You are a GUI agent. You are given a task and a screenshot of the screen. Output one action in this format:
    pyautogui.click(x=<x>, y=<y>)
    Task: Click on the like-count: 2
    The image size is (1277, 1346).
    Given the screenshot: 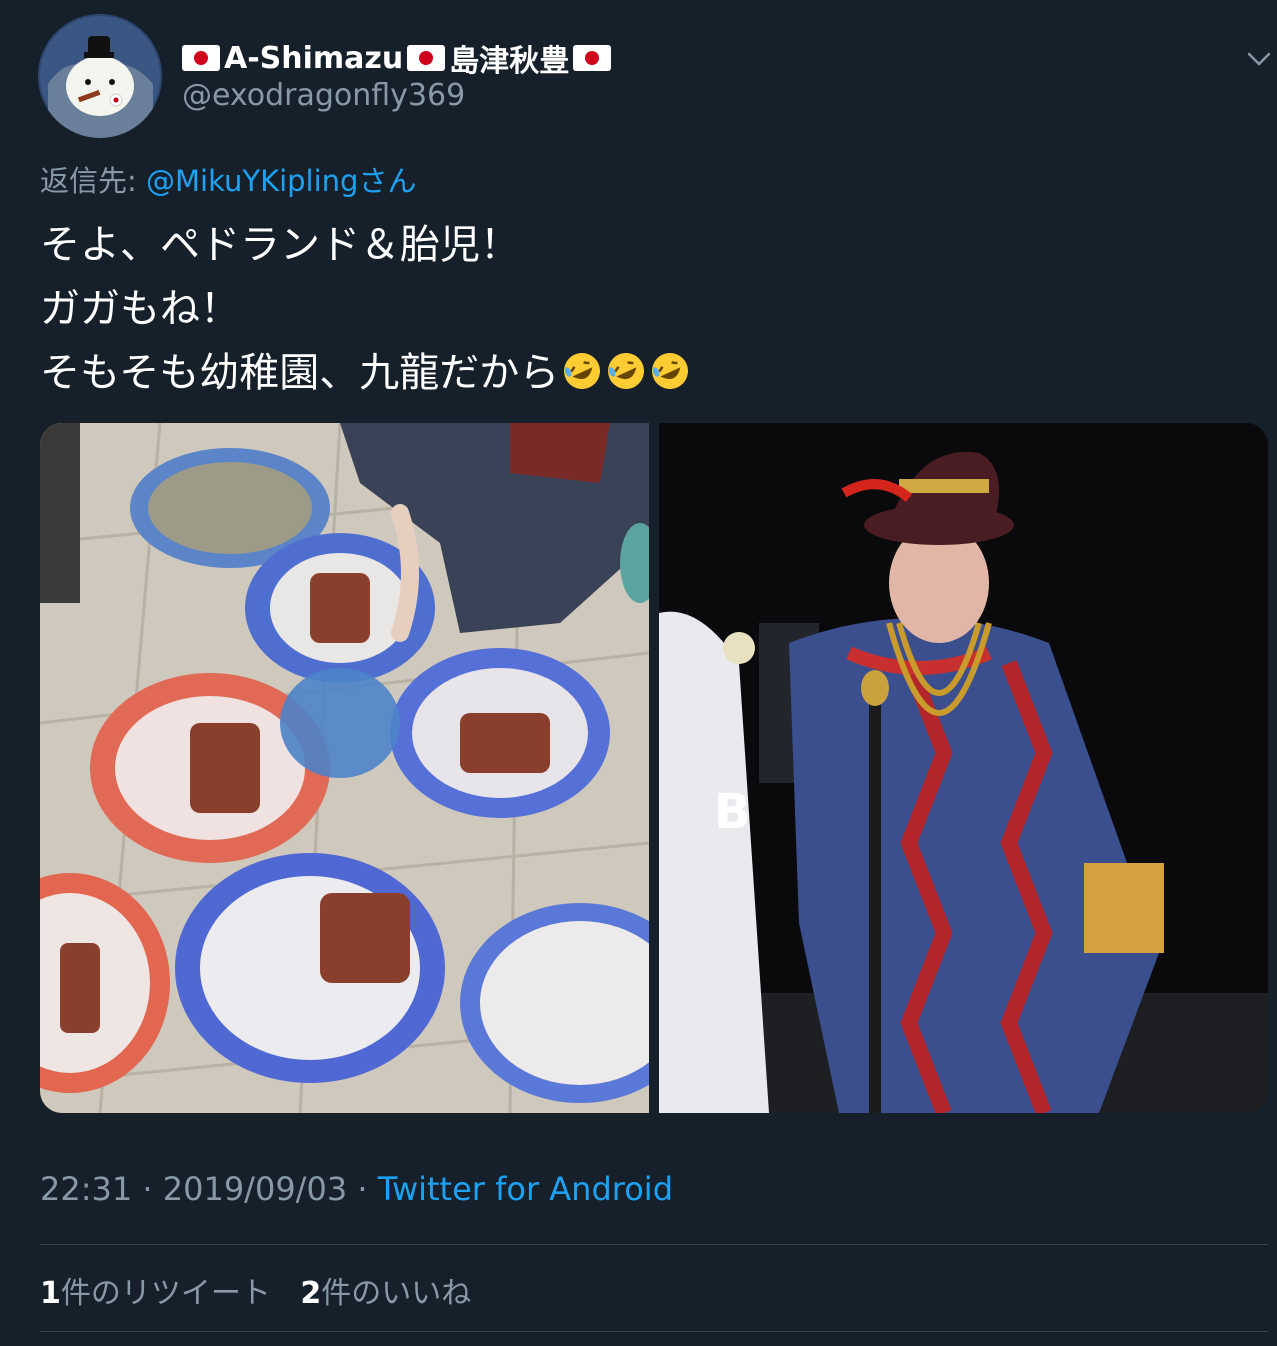 What is the action you would take?
    pyautogui.click(x=311, y=1293)
    